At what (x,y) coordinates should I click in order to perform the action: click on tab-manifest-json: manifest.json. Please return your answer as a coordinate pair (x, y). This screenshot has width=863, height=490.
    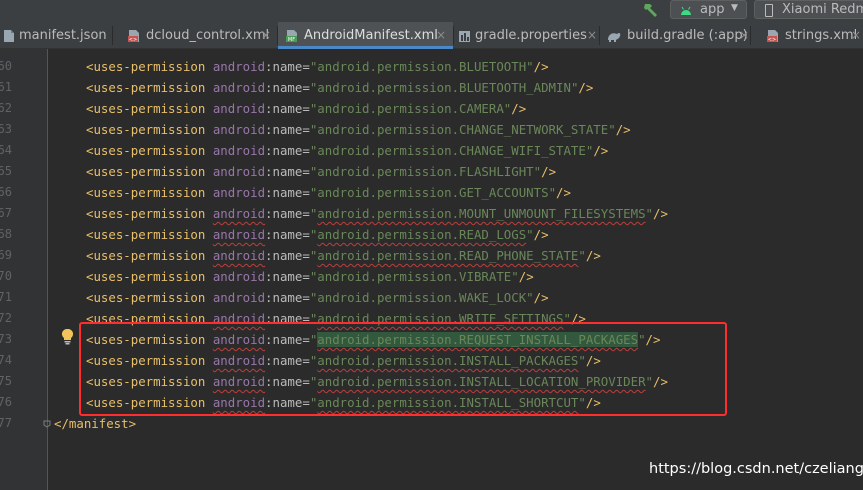
    Looking at the image, I should click on (56, 35).